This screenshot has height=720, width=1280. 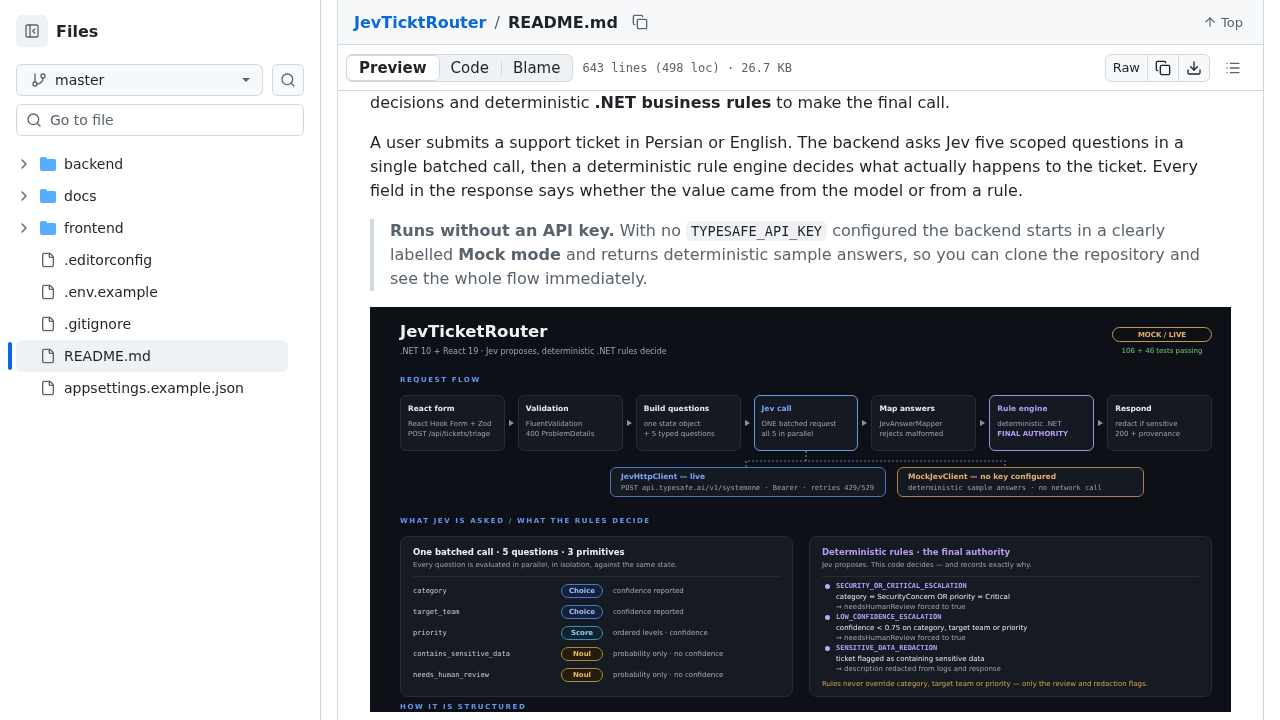 I want to click on file-tree-item: frontend, so click(x=152, y=228).